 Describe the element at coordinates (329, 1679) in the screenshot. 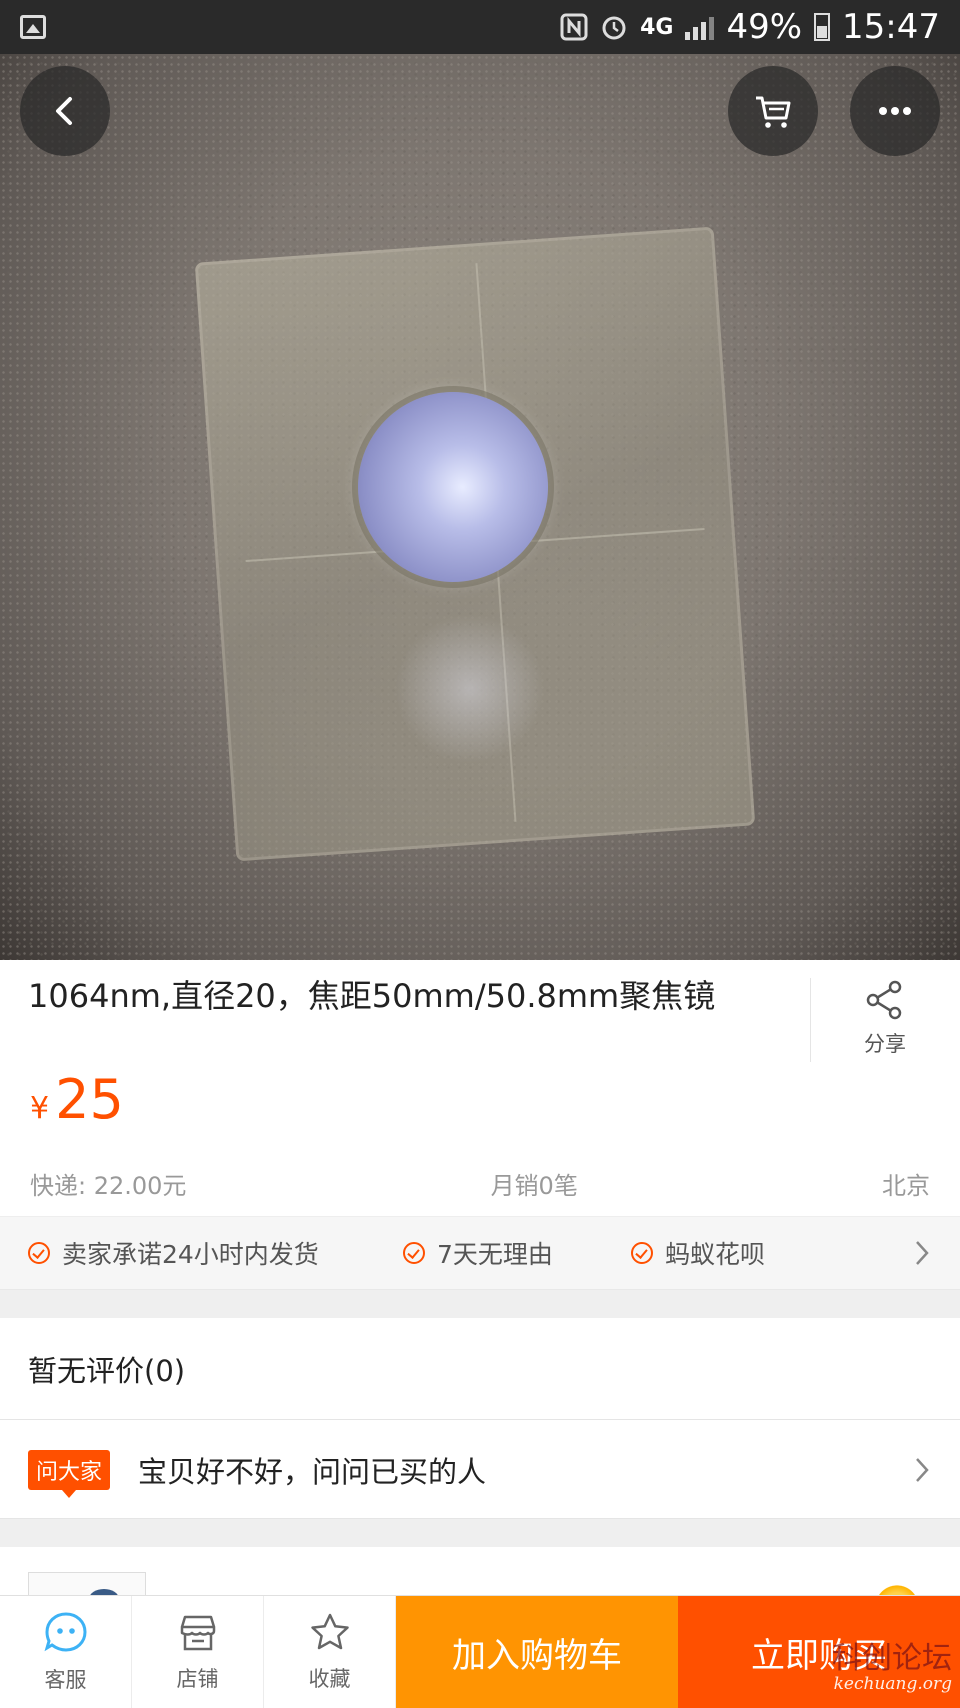

I see `favorite-label: 收藏` at that location.